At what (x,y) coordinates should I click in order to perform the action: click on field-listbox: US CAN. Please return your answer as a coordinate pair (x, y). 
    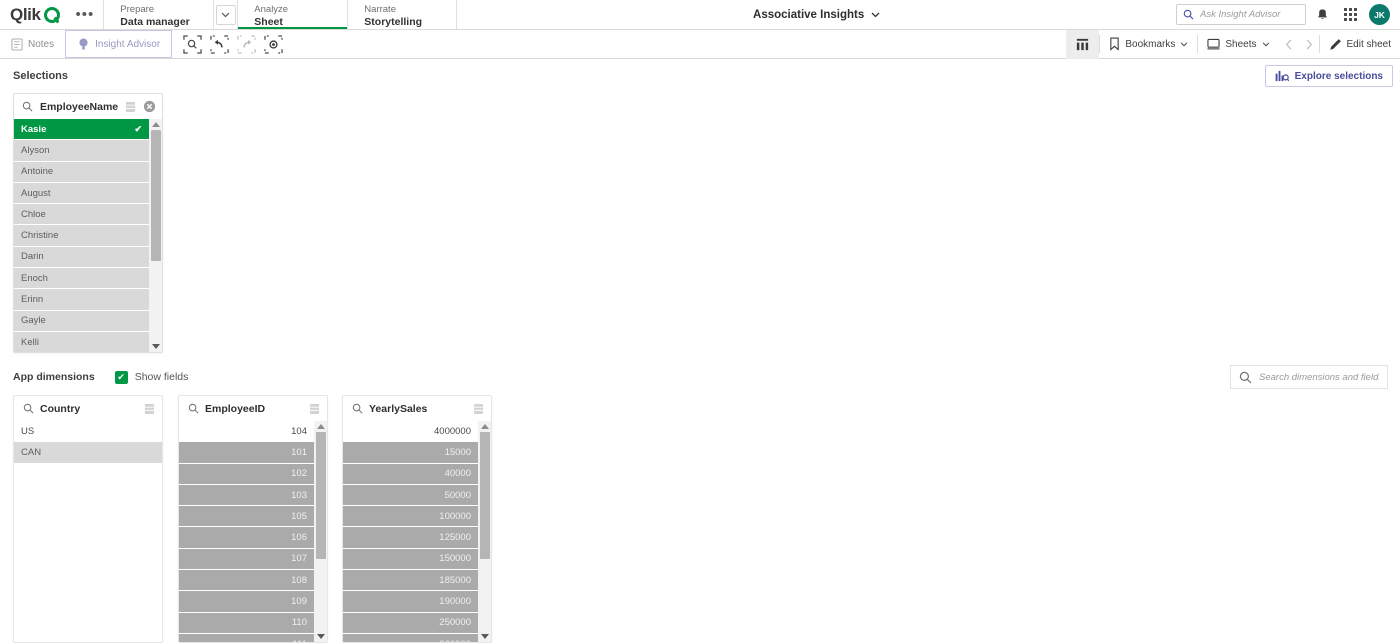
    Looking at the image, I should click on (88, 531).